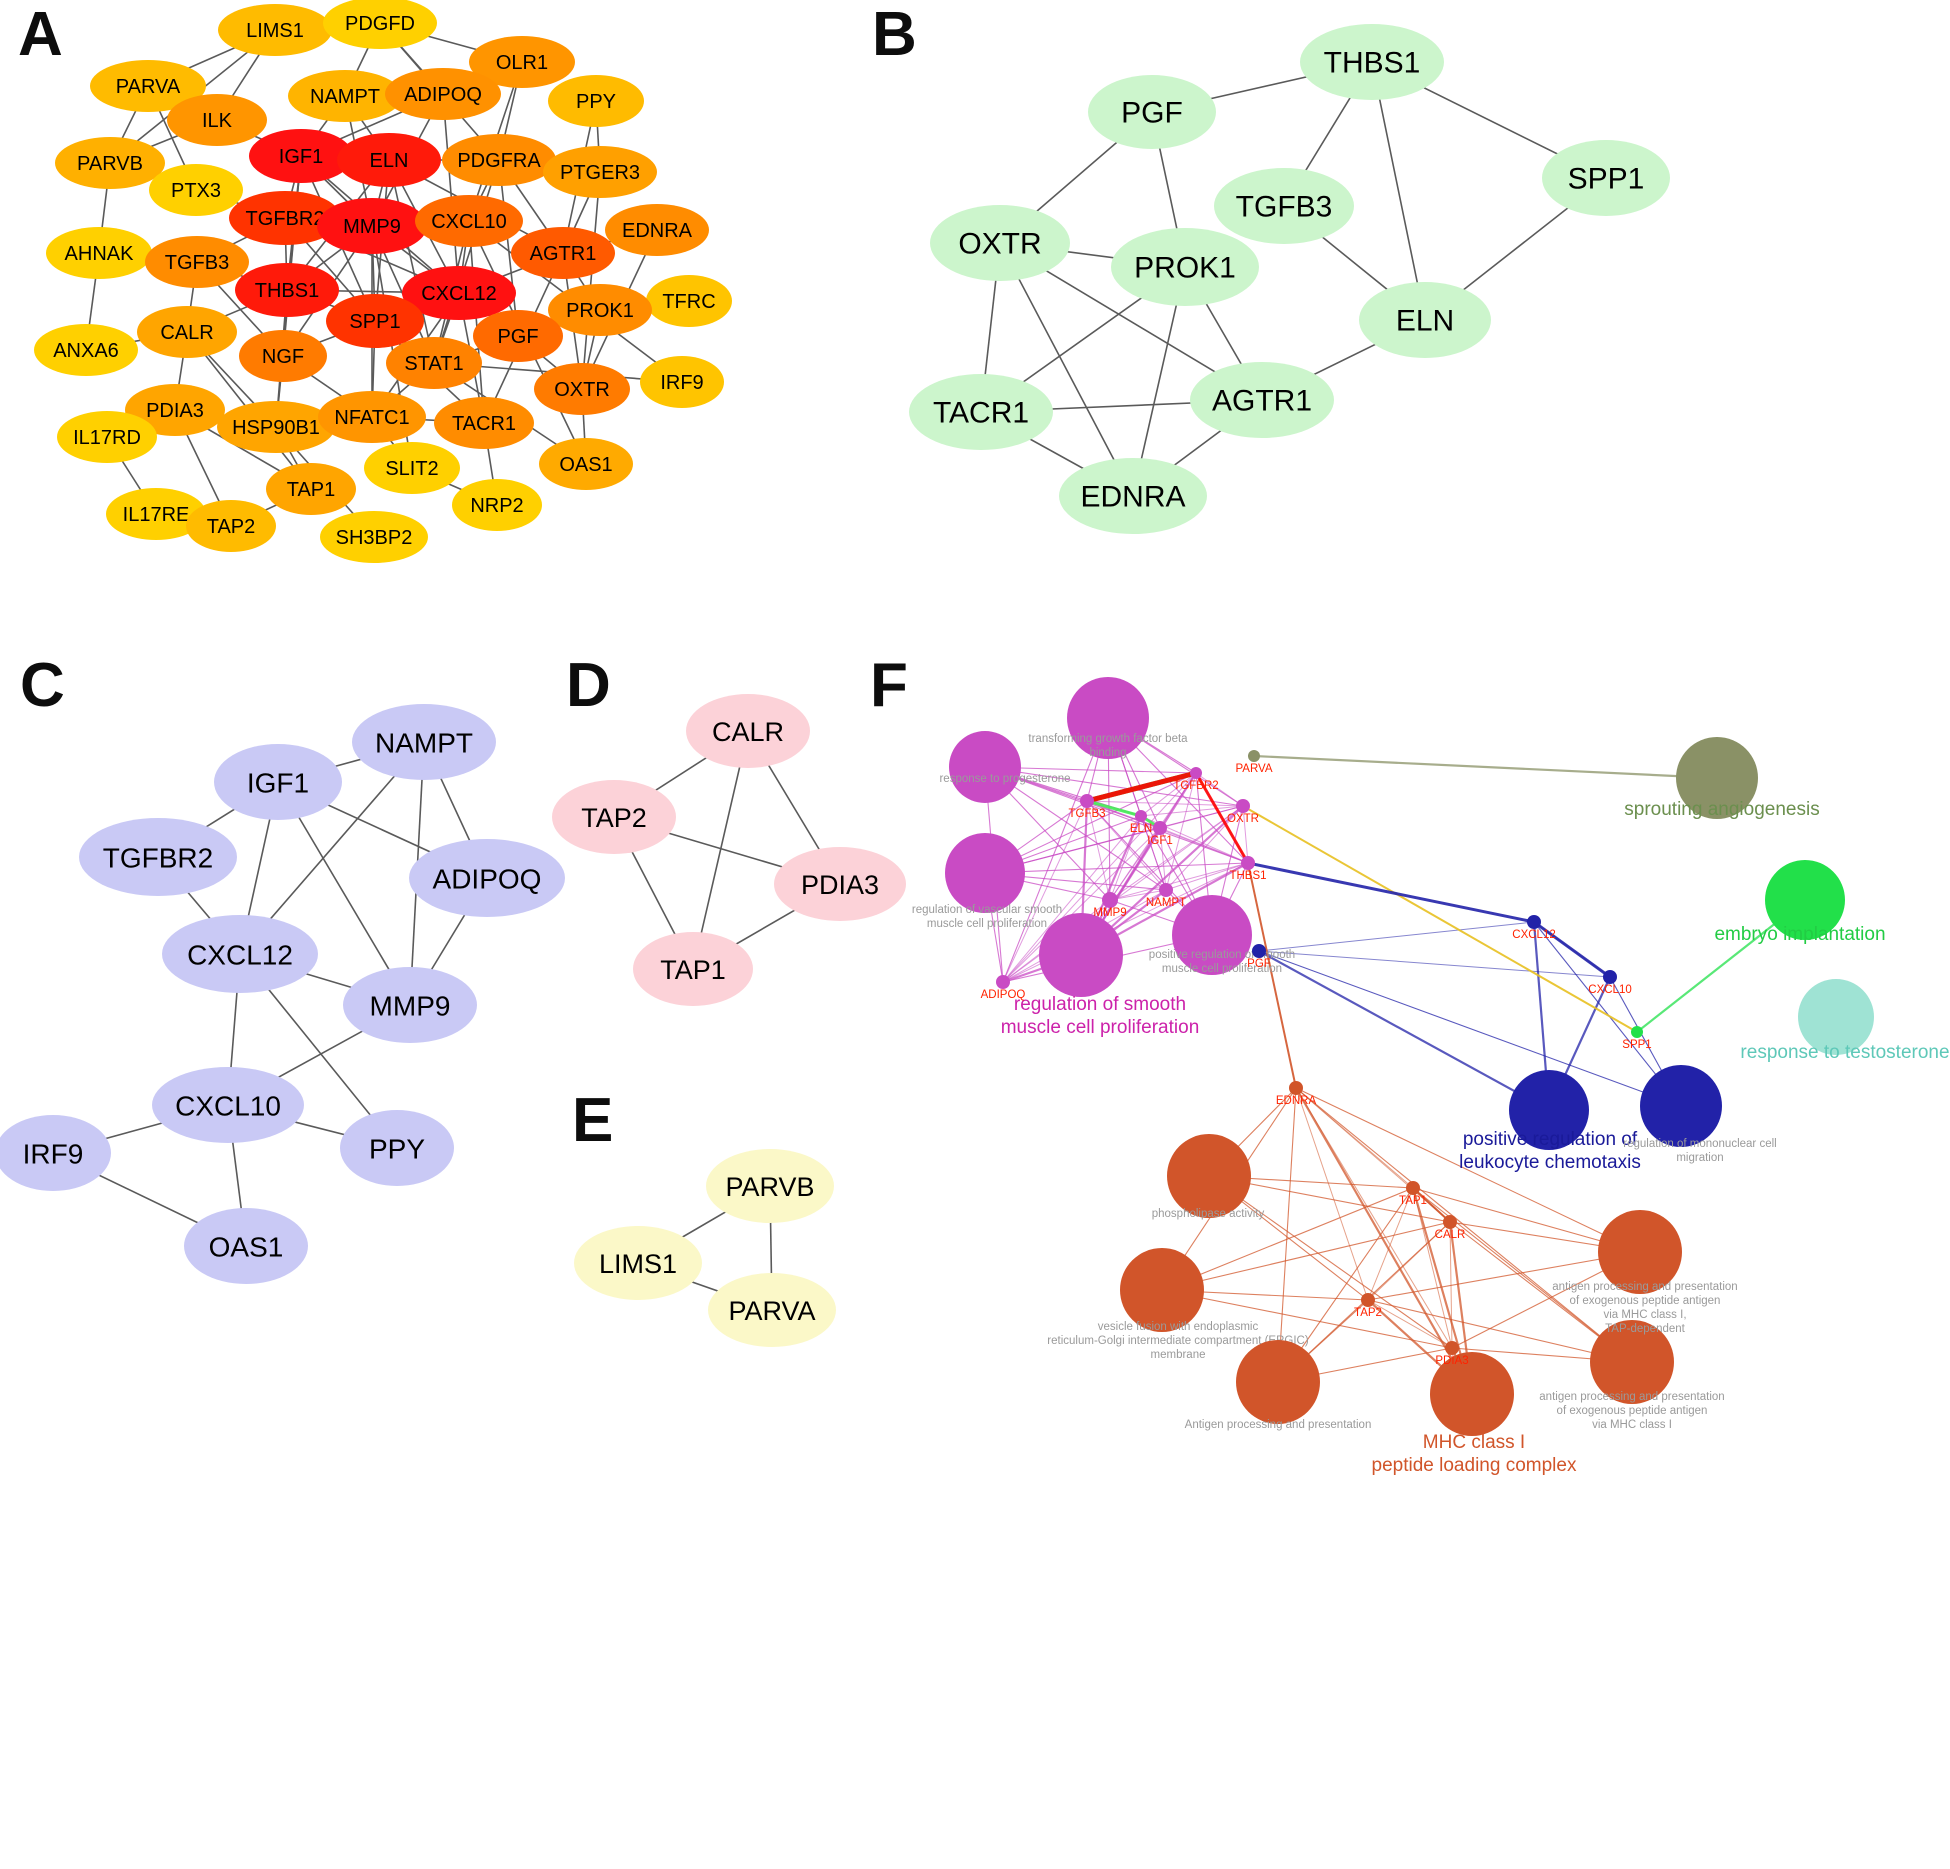 The width and height of the screenshot is (1950, 1869). I want to click on network-node: TFRC, so click(689, 301).